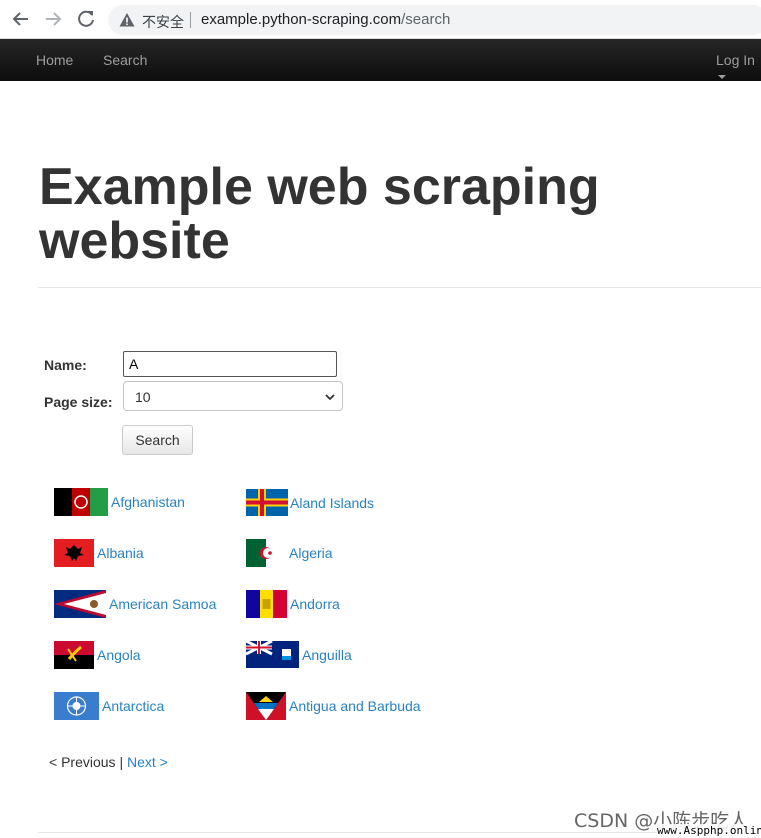 This screenshot has width=761, height=838. What do you see at coordinates (319, 214) in the screenshot?
I see `page-title: Example web scraping website` at bounding box center [319, 214].